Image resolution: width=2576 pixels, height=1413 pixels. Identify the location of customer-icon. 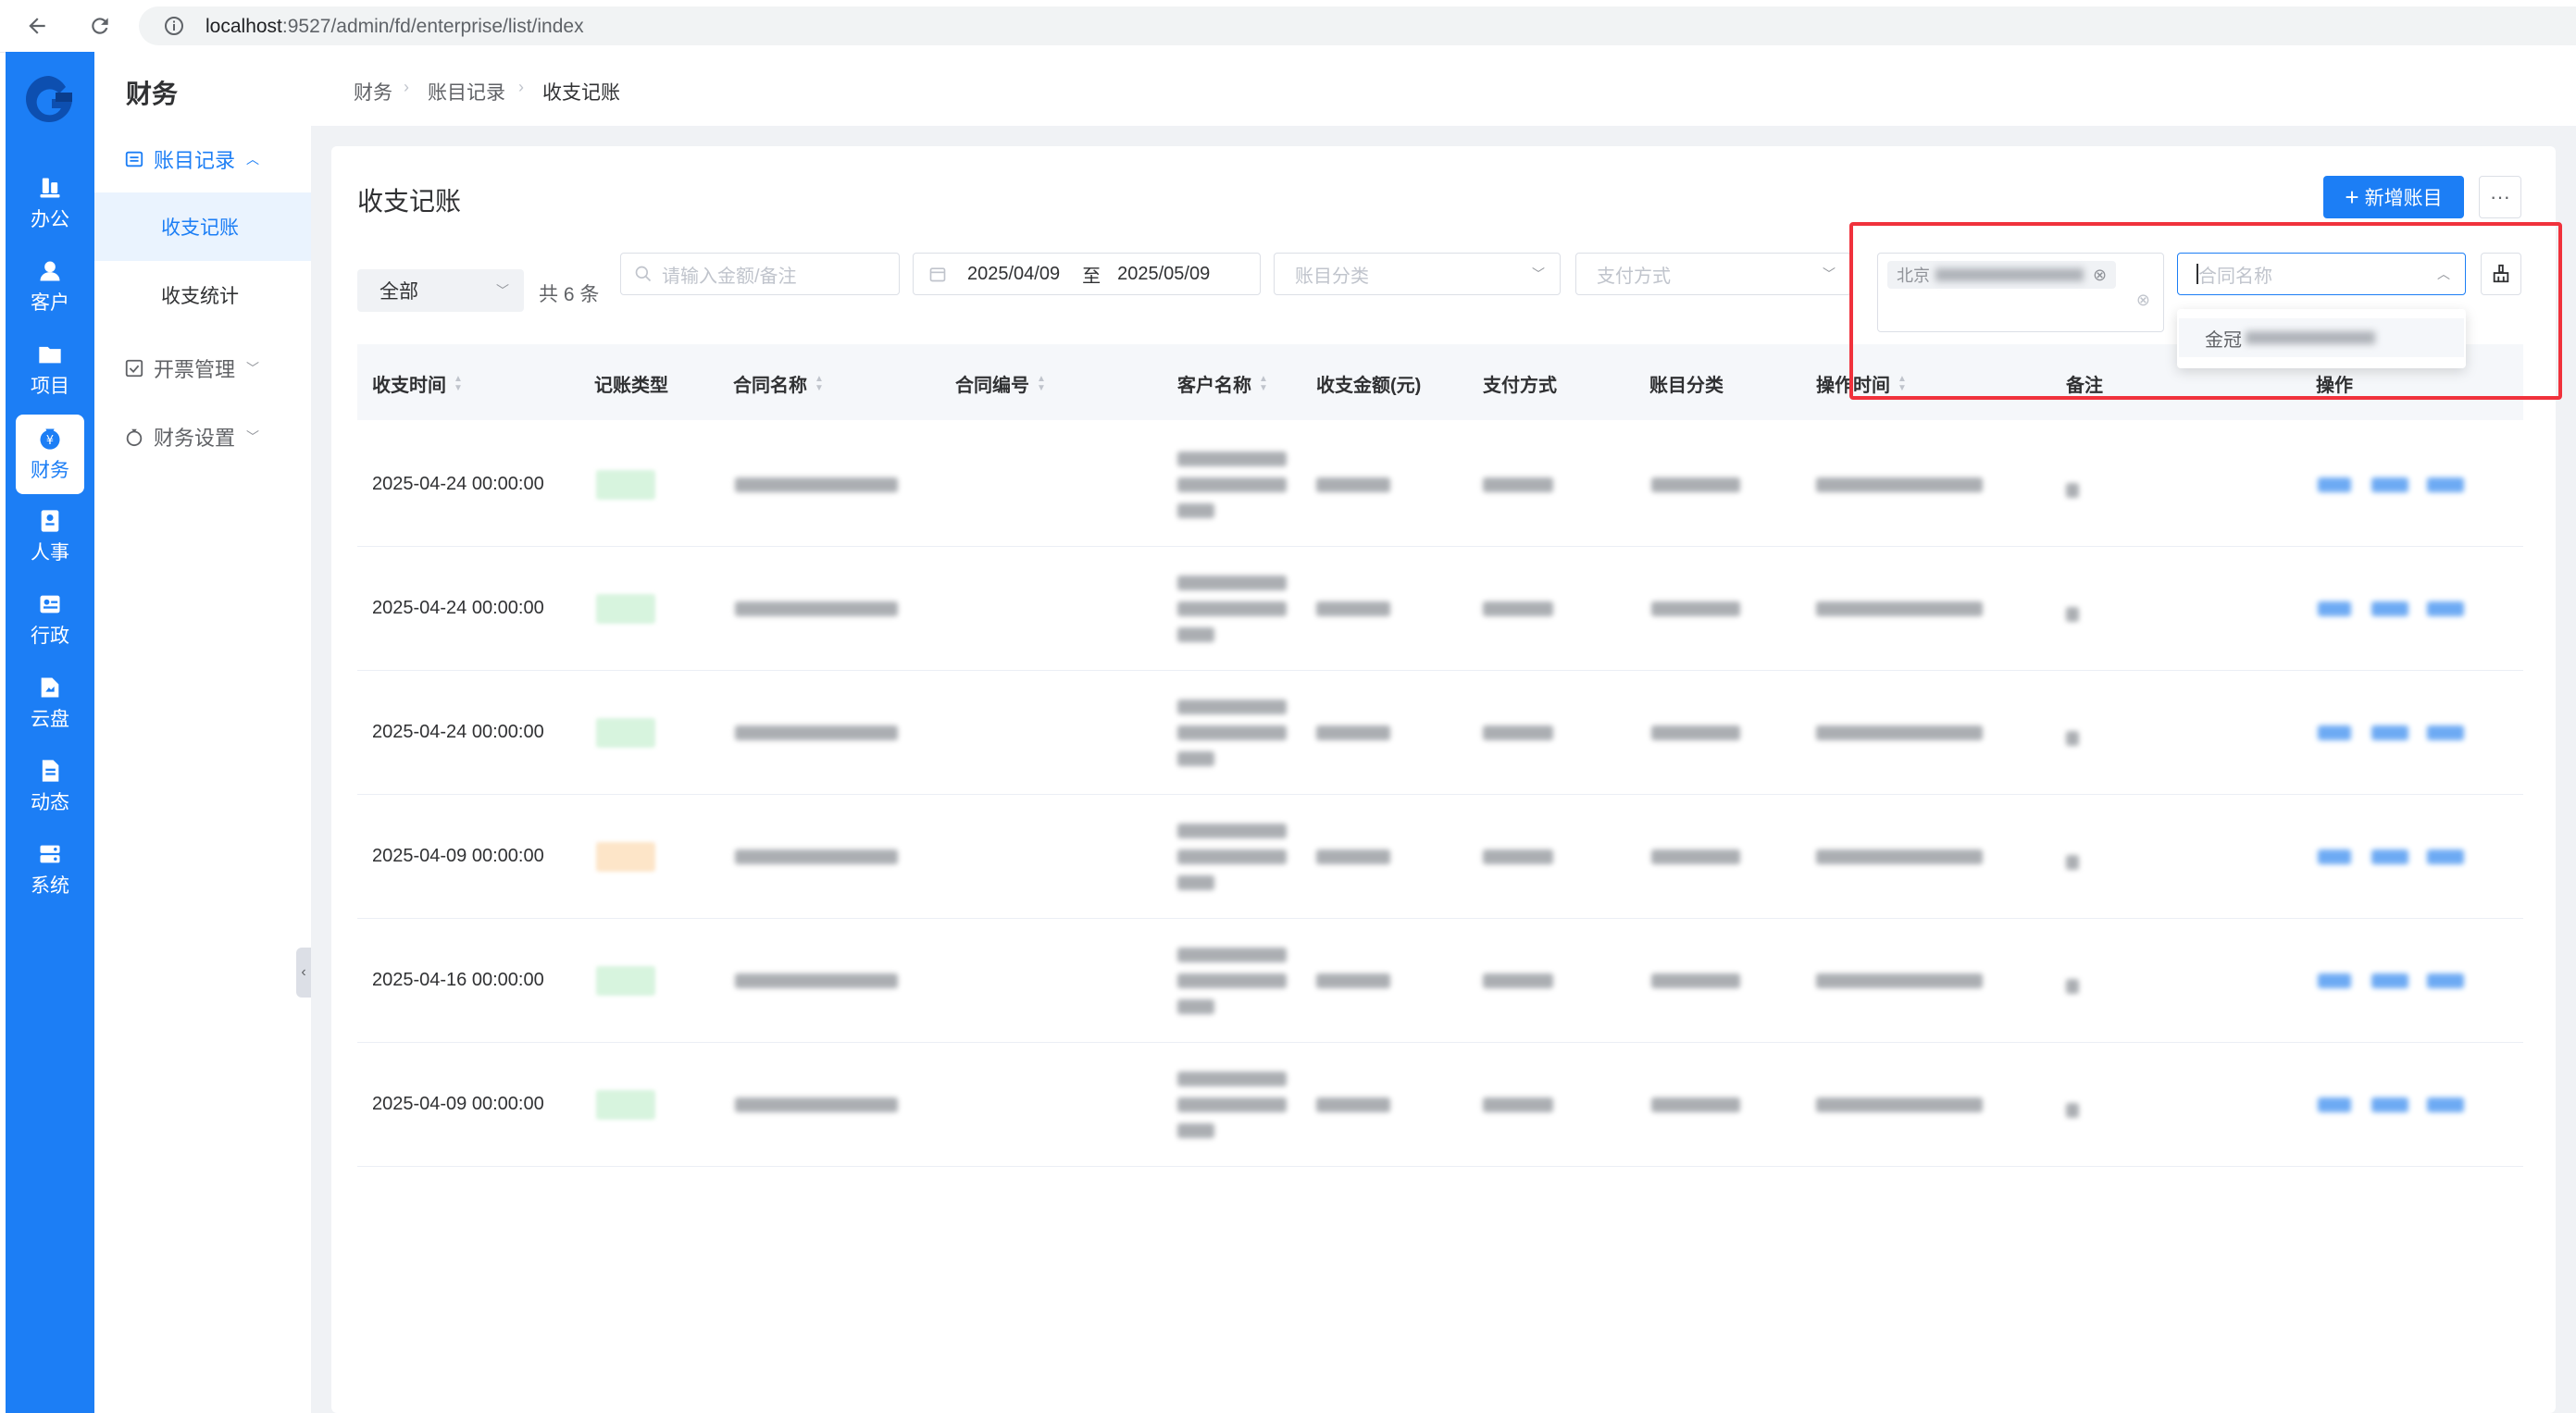
(50, 271).